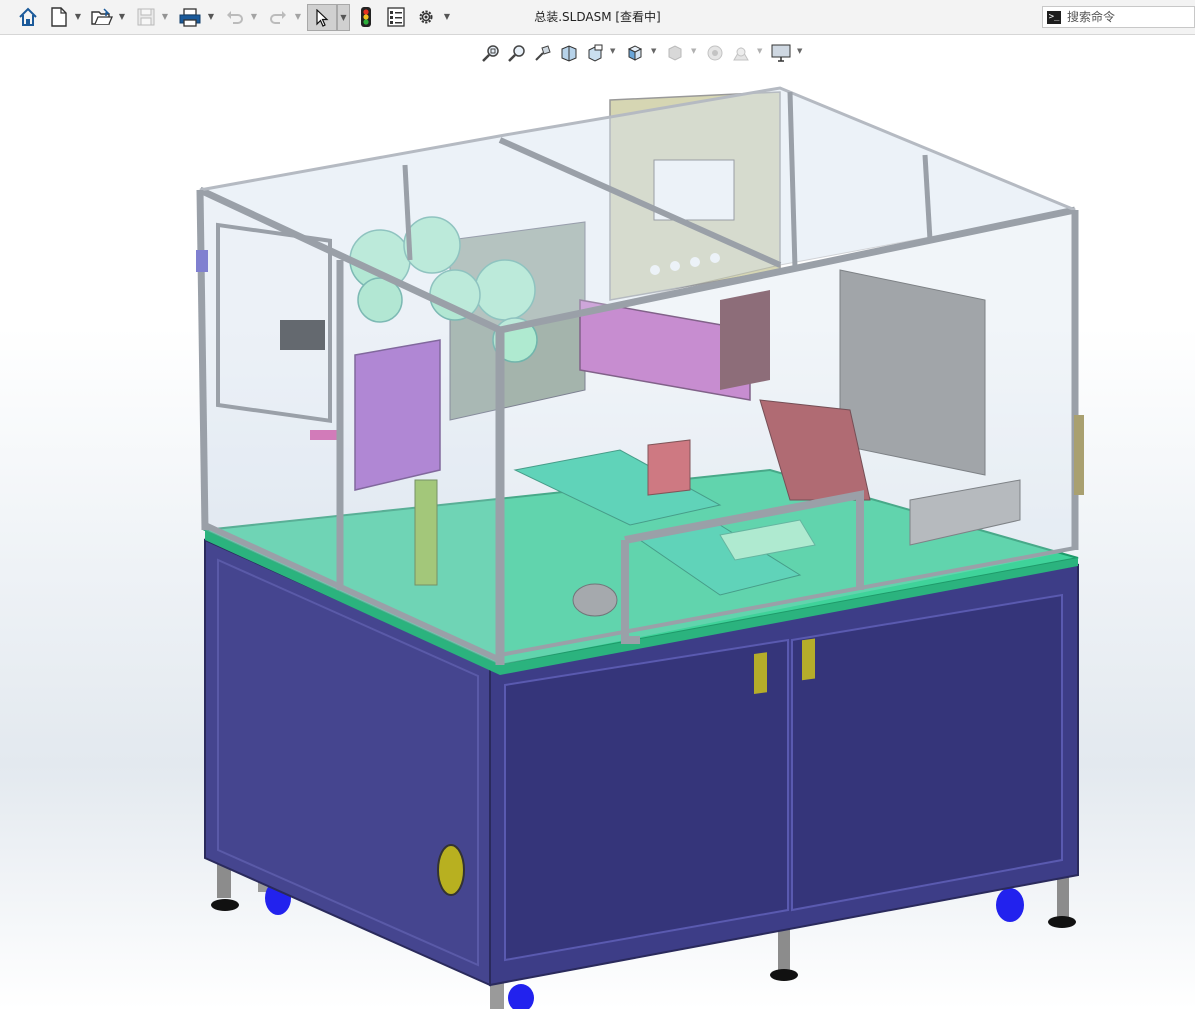  What do you see at coordinates (122, 16) in the screenshot?
I see `open-dropdown-caret: ▼` at bounding box center [122, 16].